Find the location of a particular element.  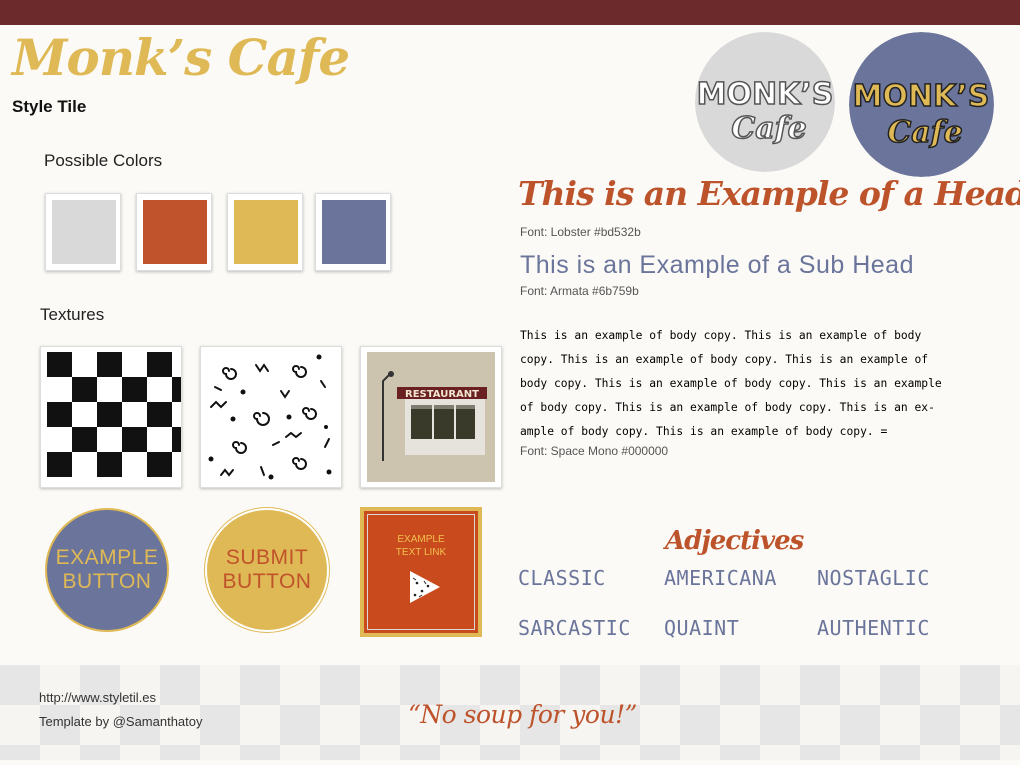

footer-quote: “No soup for you!” is located at coordinates (522, 714).